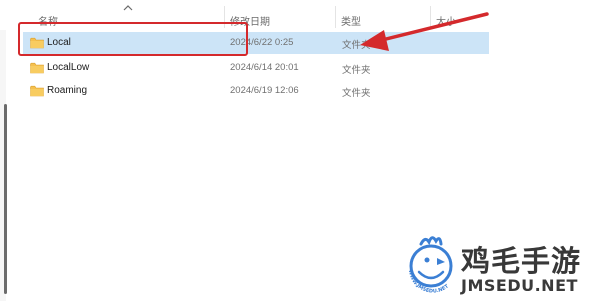 The width and height of the screenshot is (601, 301). What do you see at coordinates (519, 285) in the screenshot?
I see `watermark-url: JMSEDU.NET` at bounding box center [519, 285].